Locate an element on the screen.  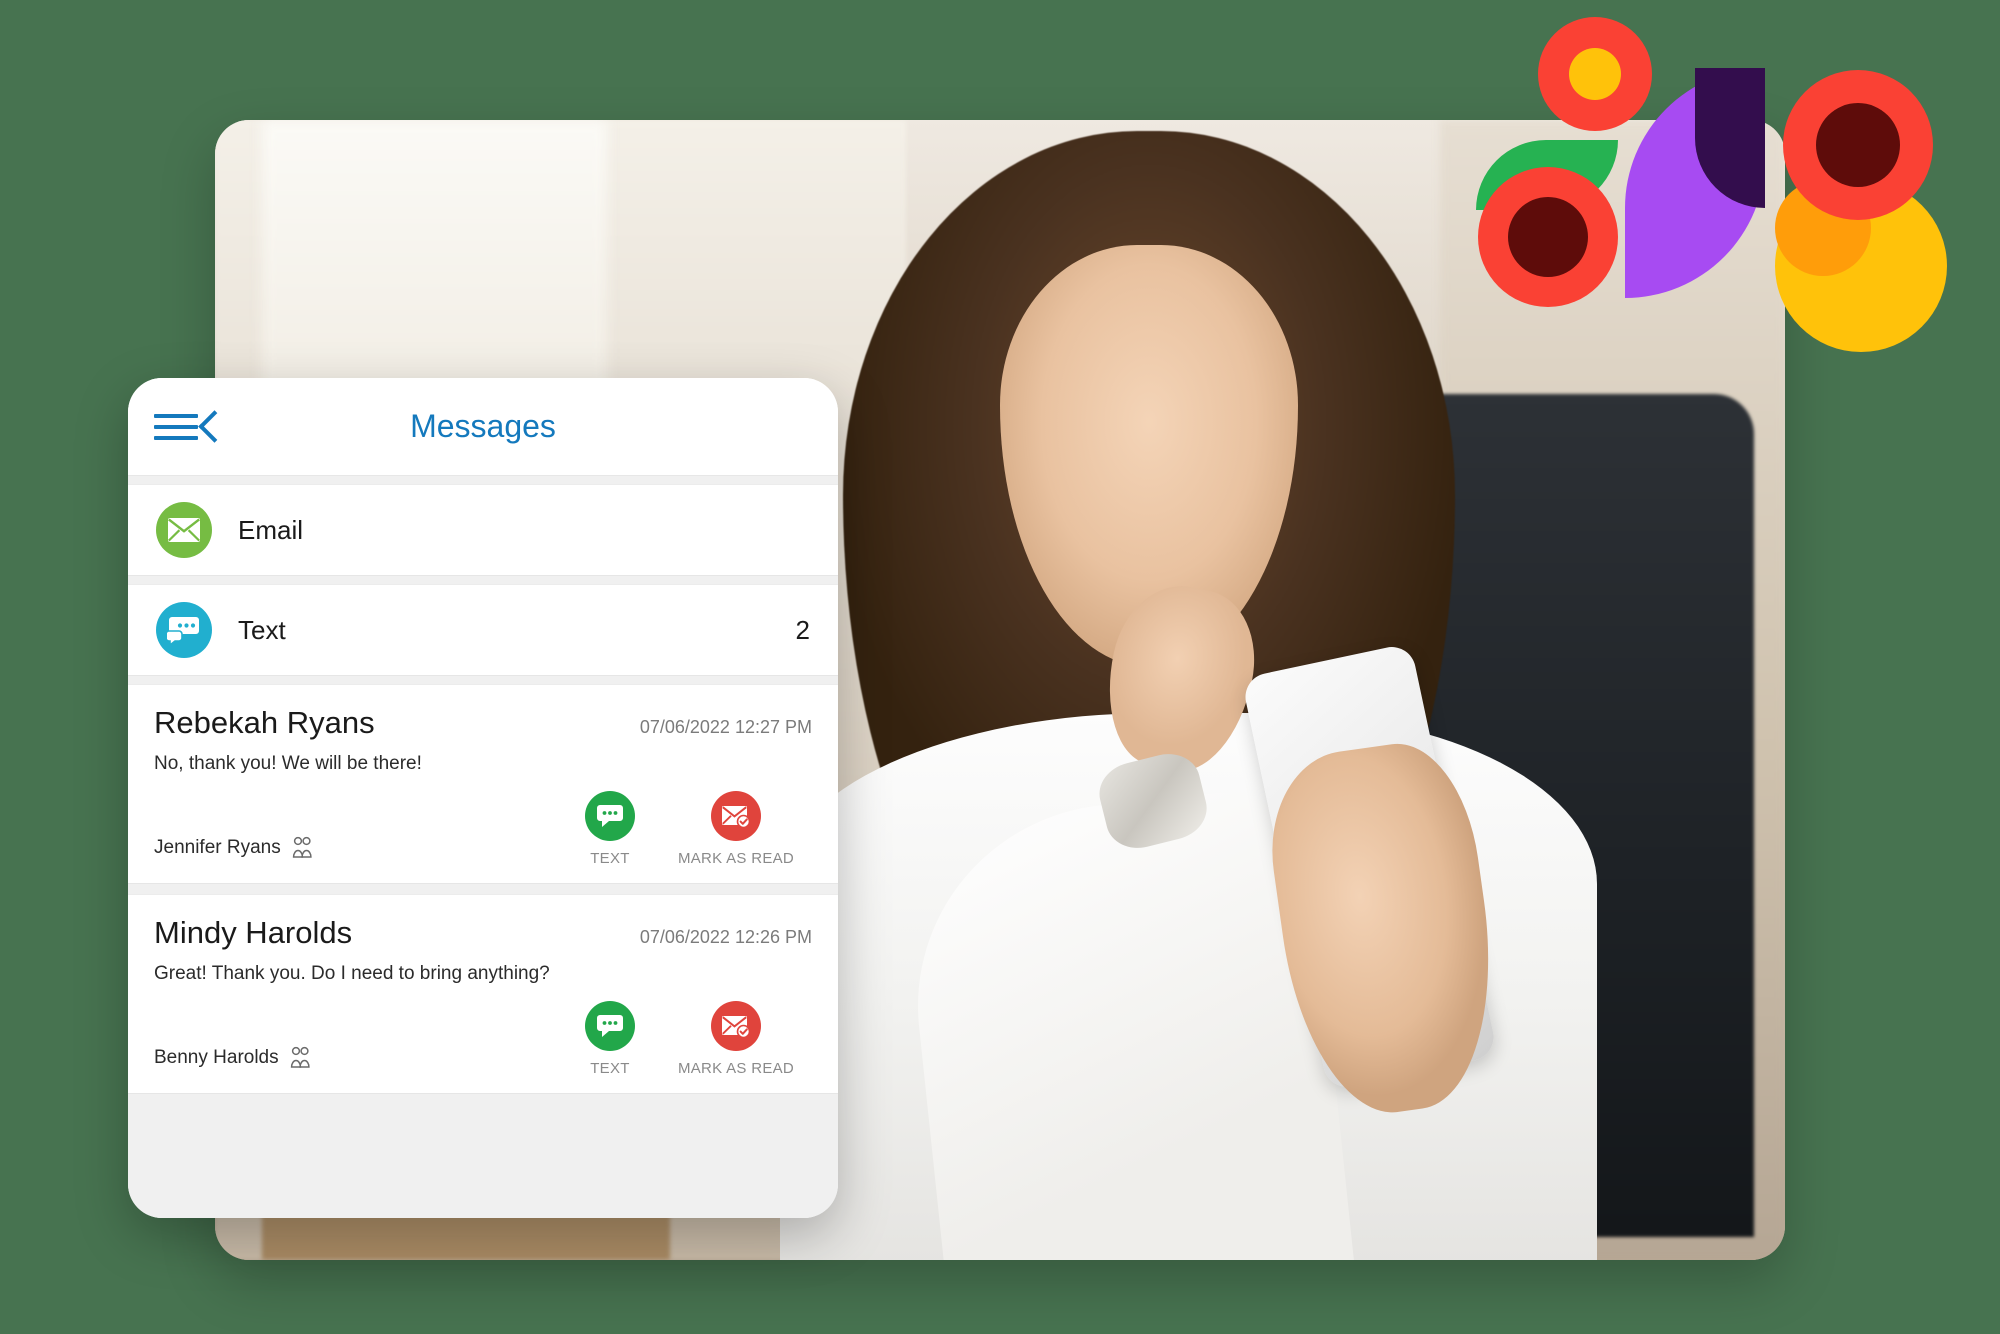
message-footer: Jennifer Ryans TEXT MARK AS READ is located at coordinates (483, 828).